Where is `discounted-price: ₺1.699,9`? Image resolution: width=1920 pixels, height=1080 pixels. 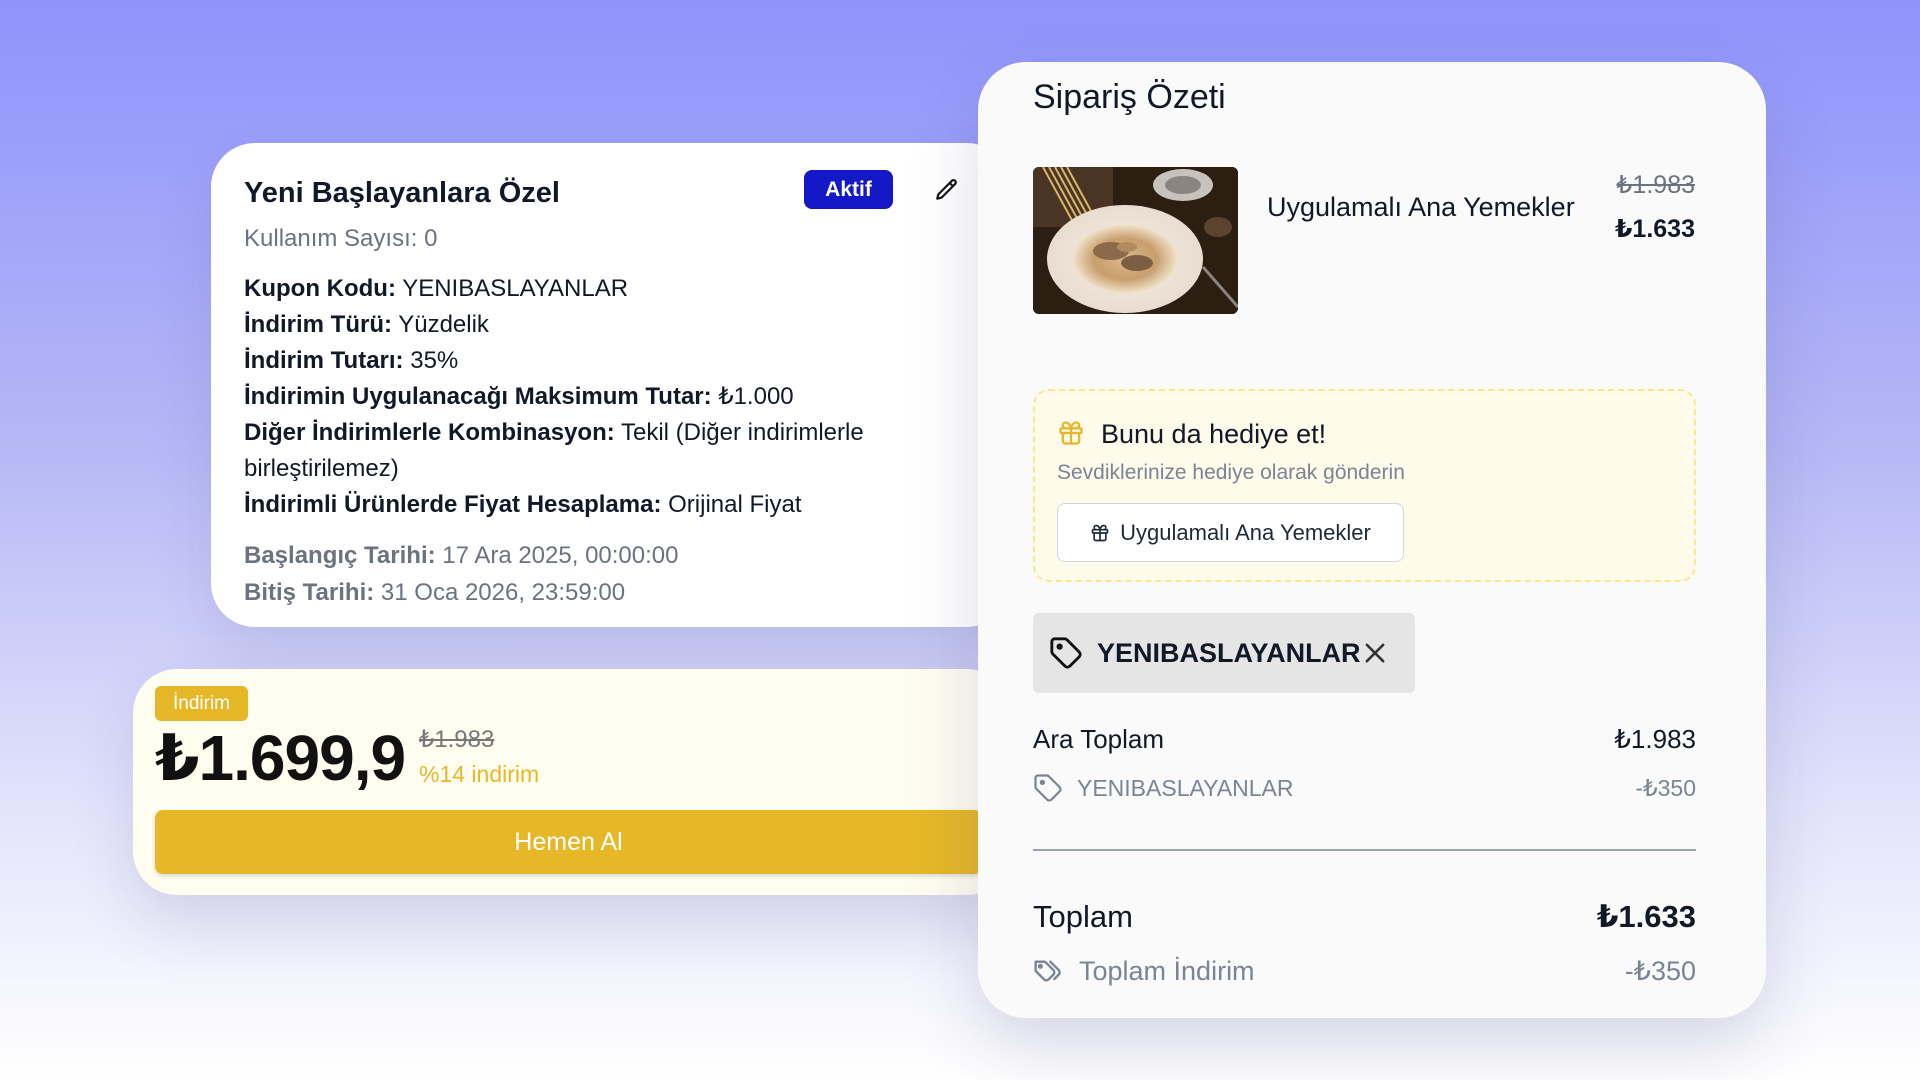
discounted-price: ₺1.699,9 is located at coordinates (280, 758).